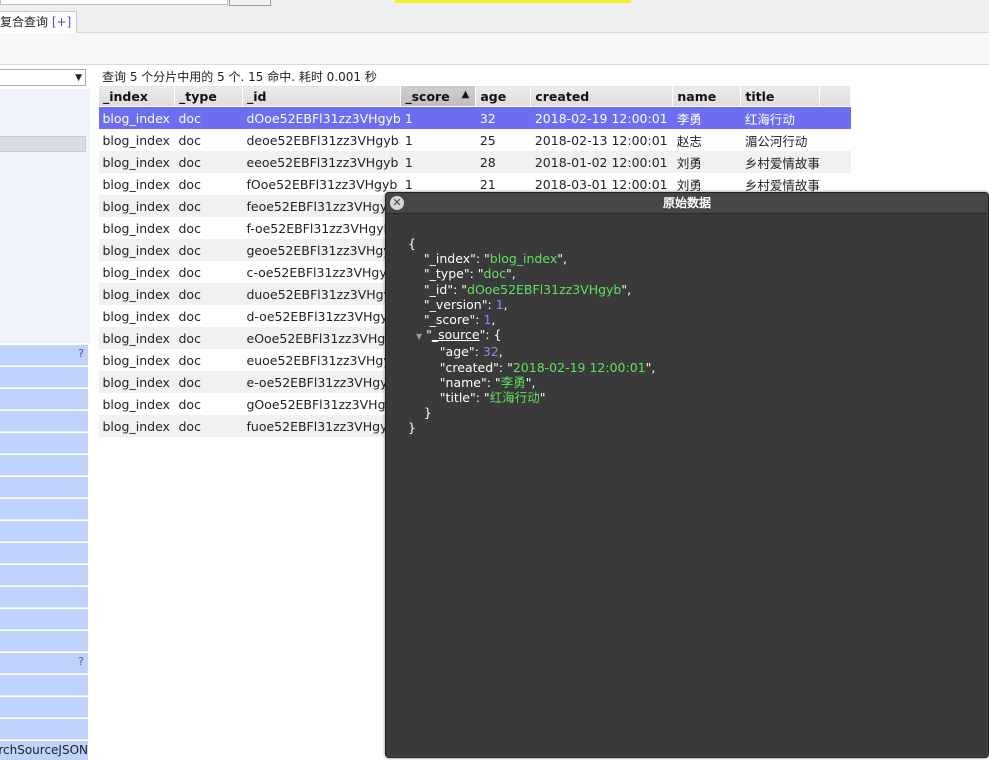  What do you see at coordinates (321, 250) in the screenshot?
I see `cell-id: geoe52EBFl31zz3VHgyb` at bounding box center [321, 250].